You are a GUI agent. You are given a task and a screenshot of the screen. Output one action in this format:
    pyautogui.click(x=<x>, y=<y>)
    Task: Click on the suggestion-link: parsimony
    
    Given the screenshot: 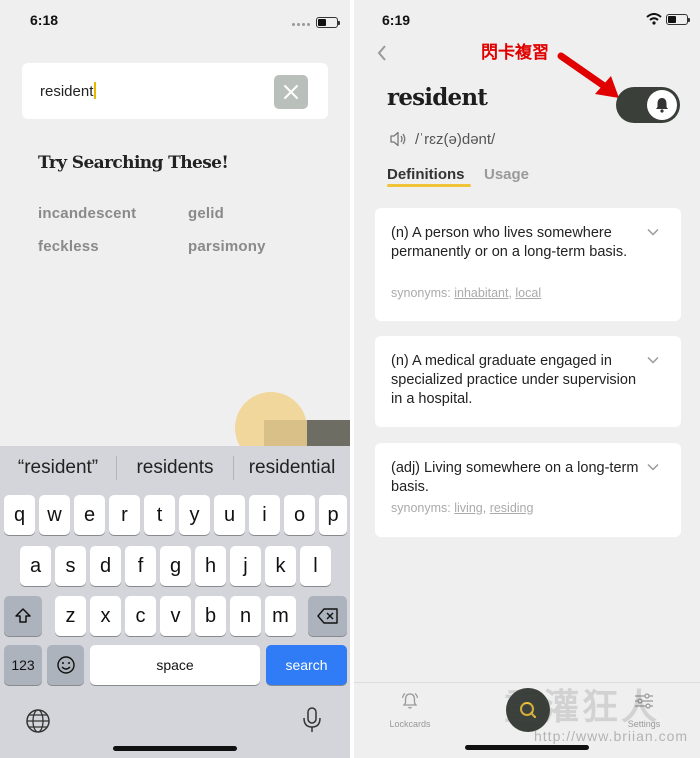 What is the action you would take?
    pyautogui.click(x=227, y=246)
    